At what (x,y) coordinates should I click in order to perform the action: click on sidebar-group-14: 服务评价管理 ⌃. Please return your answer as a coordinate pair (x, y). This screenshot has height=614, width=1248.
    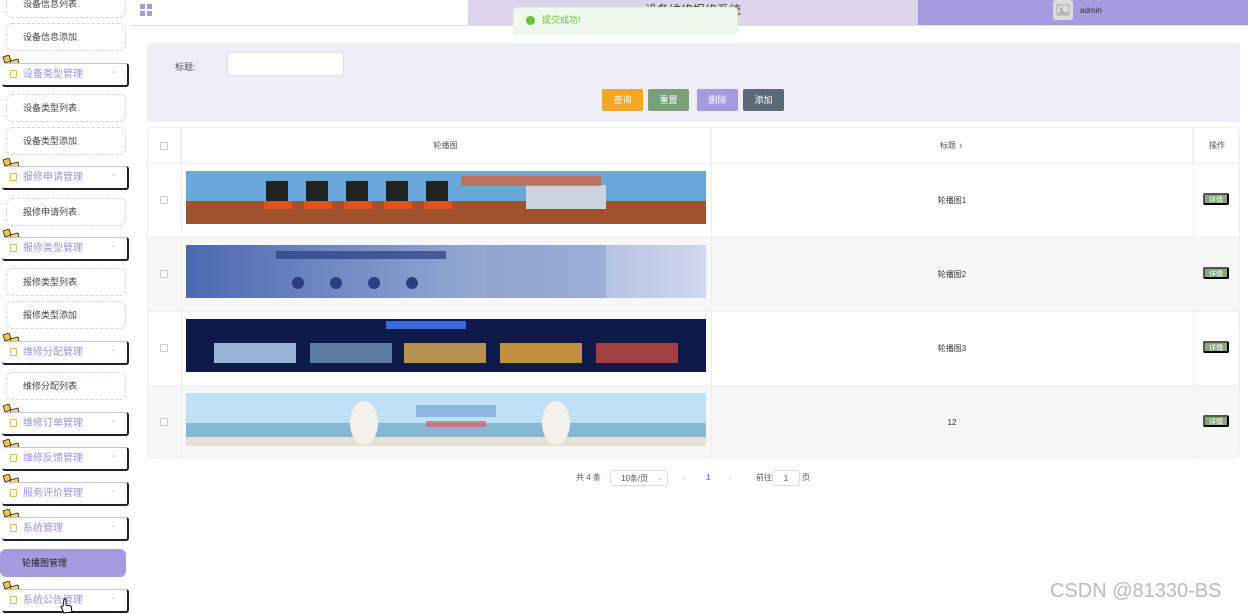
    Looking at the image, I should click on (65, 494).